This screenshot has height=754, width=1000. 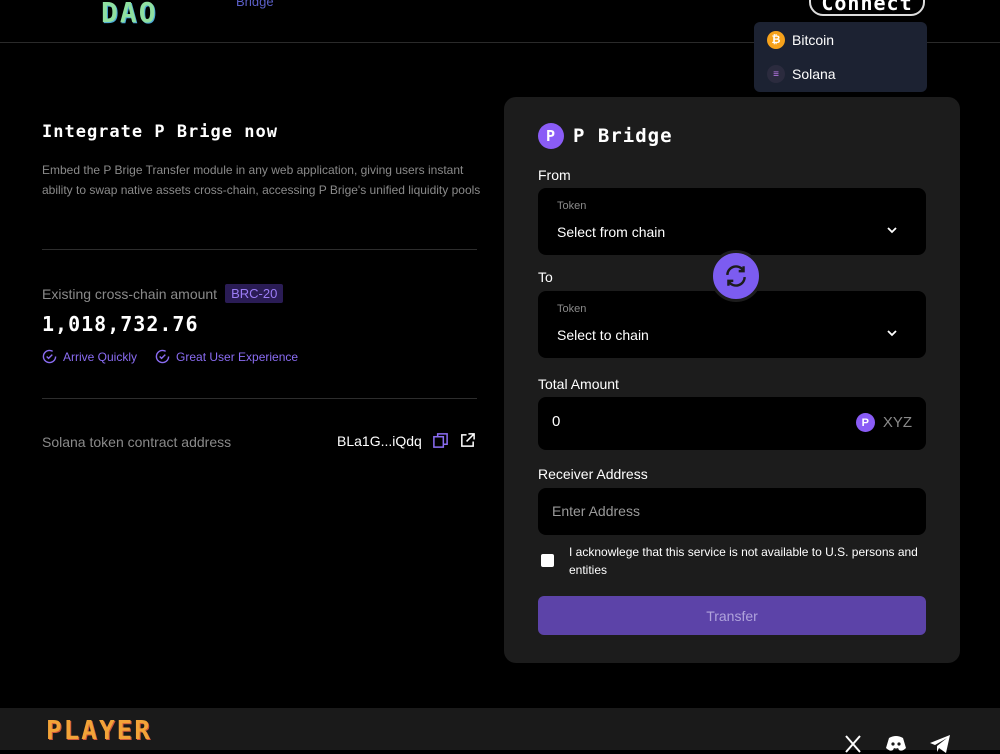 I want to click on total-amount-label: Total Amount, so click(x=578, y=384).